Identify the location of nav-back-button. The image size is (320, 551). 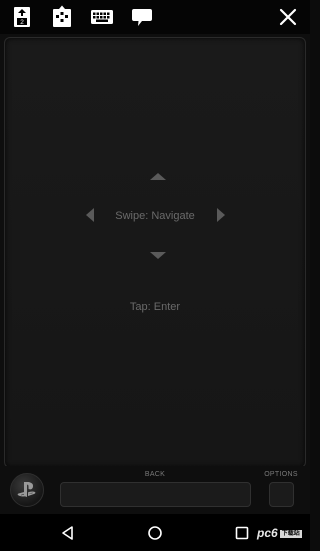
(68, 533).